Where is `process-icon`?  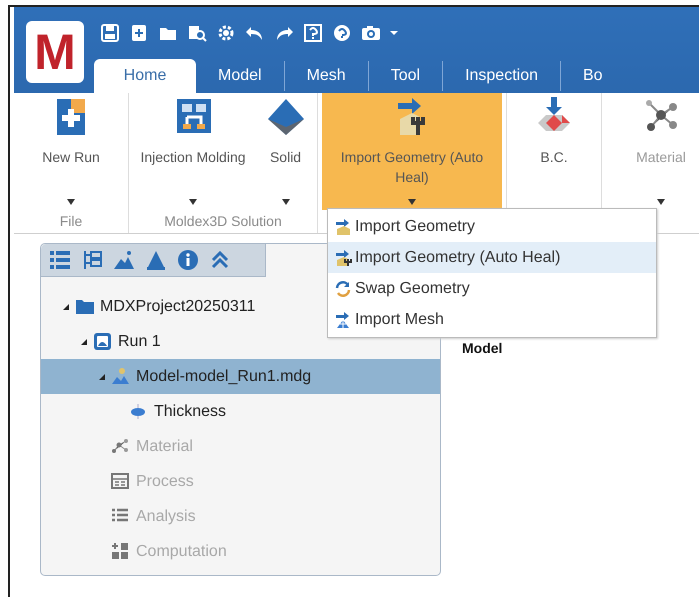 process-icon is located at coordinates (120, 481).